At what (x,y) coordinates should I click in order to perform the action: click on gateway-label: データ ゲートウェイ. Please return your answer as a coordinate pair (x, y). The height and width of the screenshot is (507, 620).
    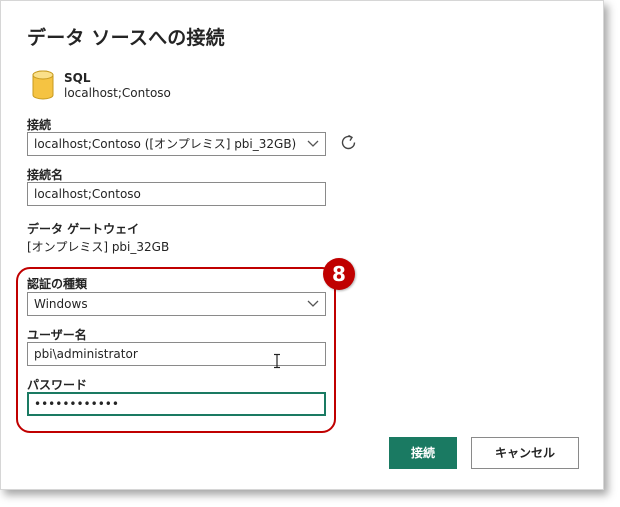
    Looking at the image, I should click on (83, 229).